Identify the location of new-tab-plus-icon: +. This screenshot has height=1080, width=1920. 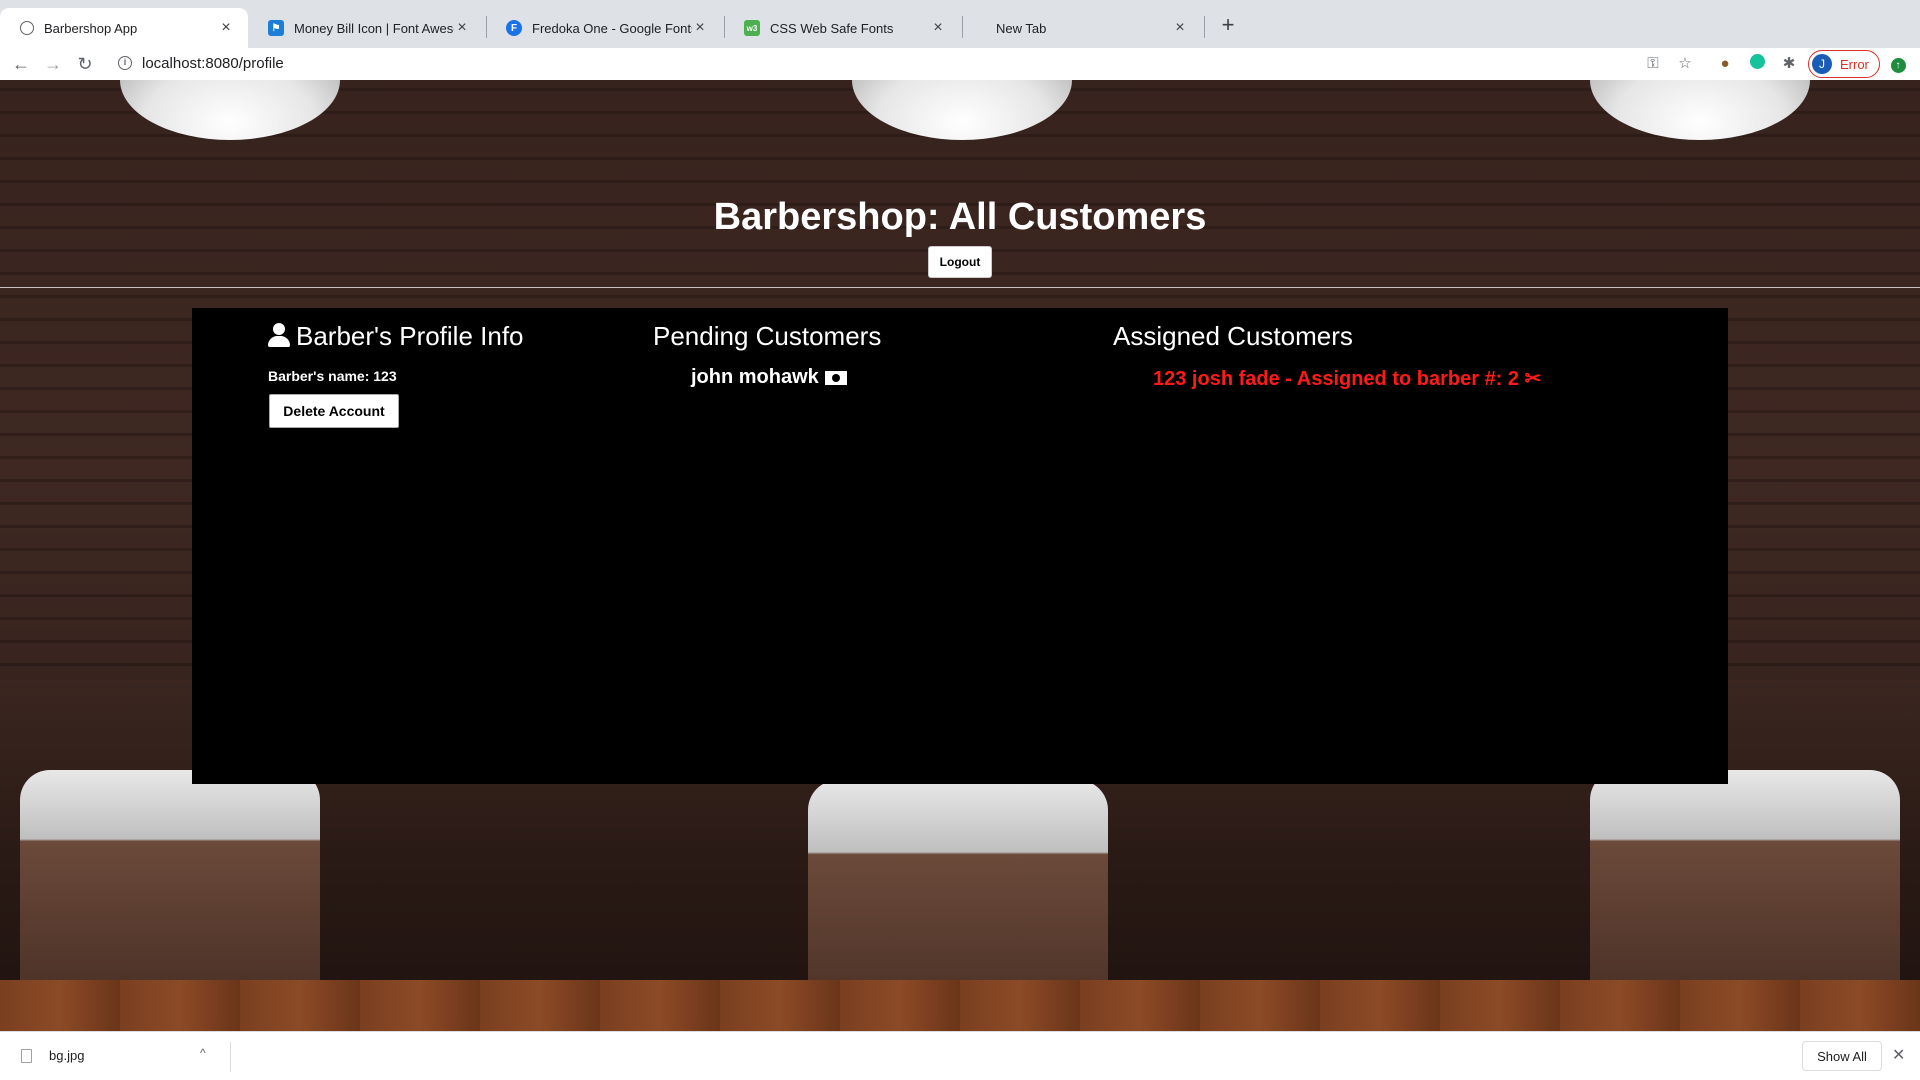
(1228, 26).